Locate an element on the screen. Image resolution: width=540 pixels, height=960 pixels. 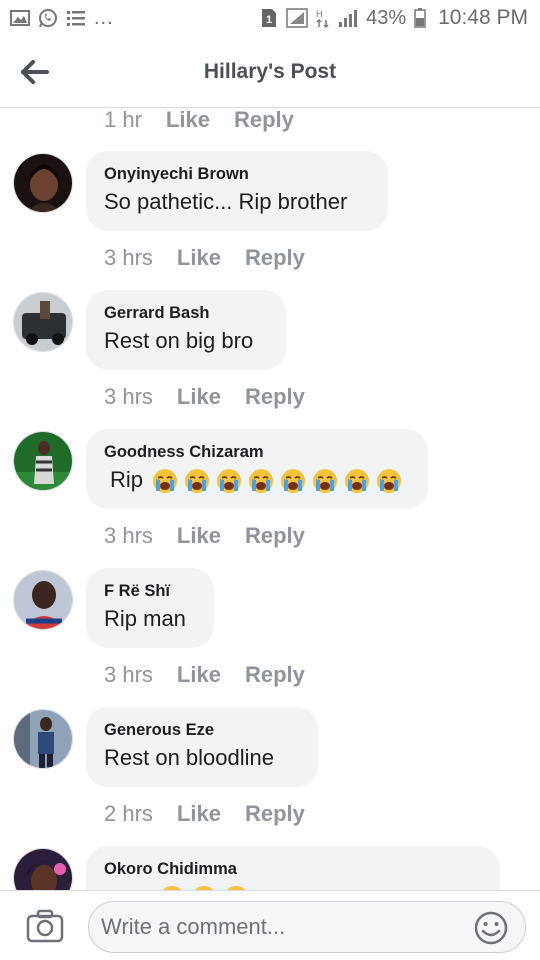
comment-author: Goodness Chizaram is located at coordinates (257, 452).